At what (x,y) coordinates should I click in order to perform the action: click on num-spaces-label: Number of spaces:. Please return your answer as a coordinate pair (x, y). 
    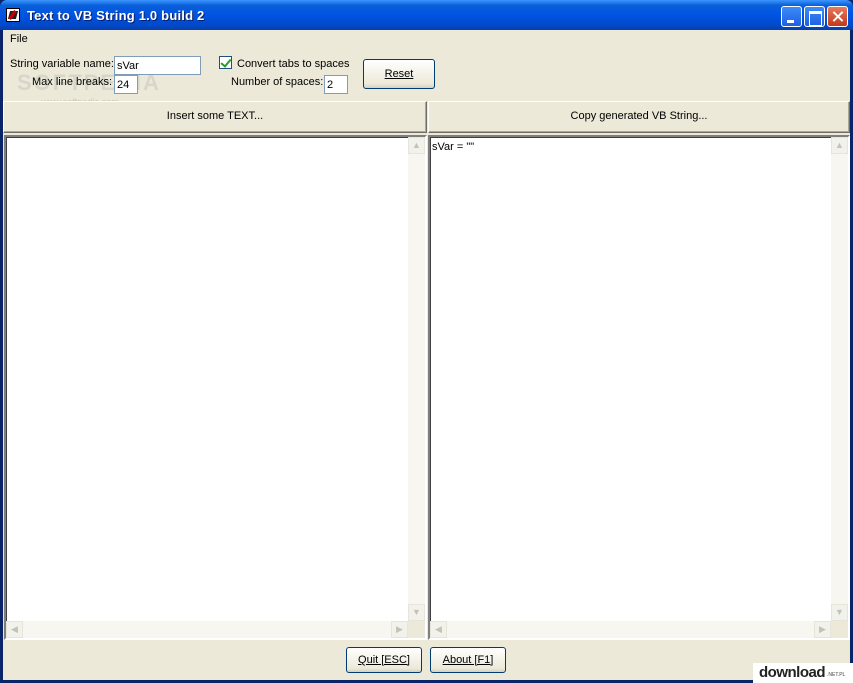
    Looking at the image, I should click on (277, 82).